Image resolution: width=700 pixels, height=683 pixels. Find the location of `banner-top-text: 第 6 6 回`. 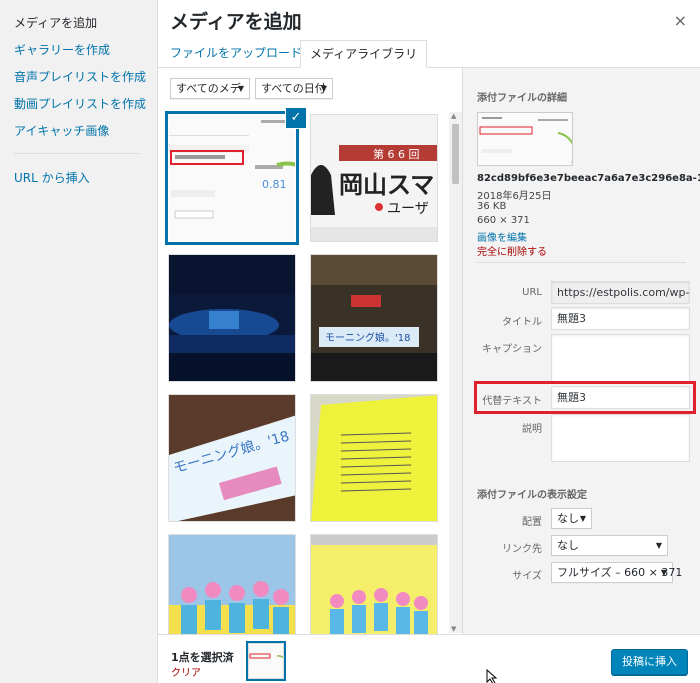

banner-top-text: 第 6 6 回 is located at coordinates (396, 154).